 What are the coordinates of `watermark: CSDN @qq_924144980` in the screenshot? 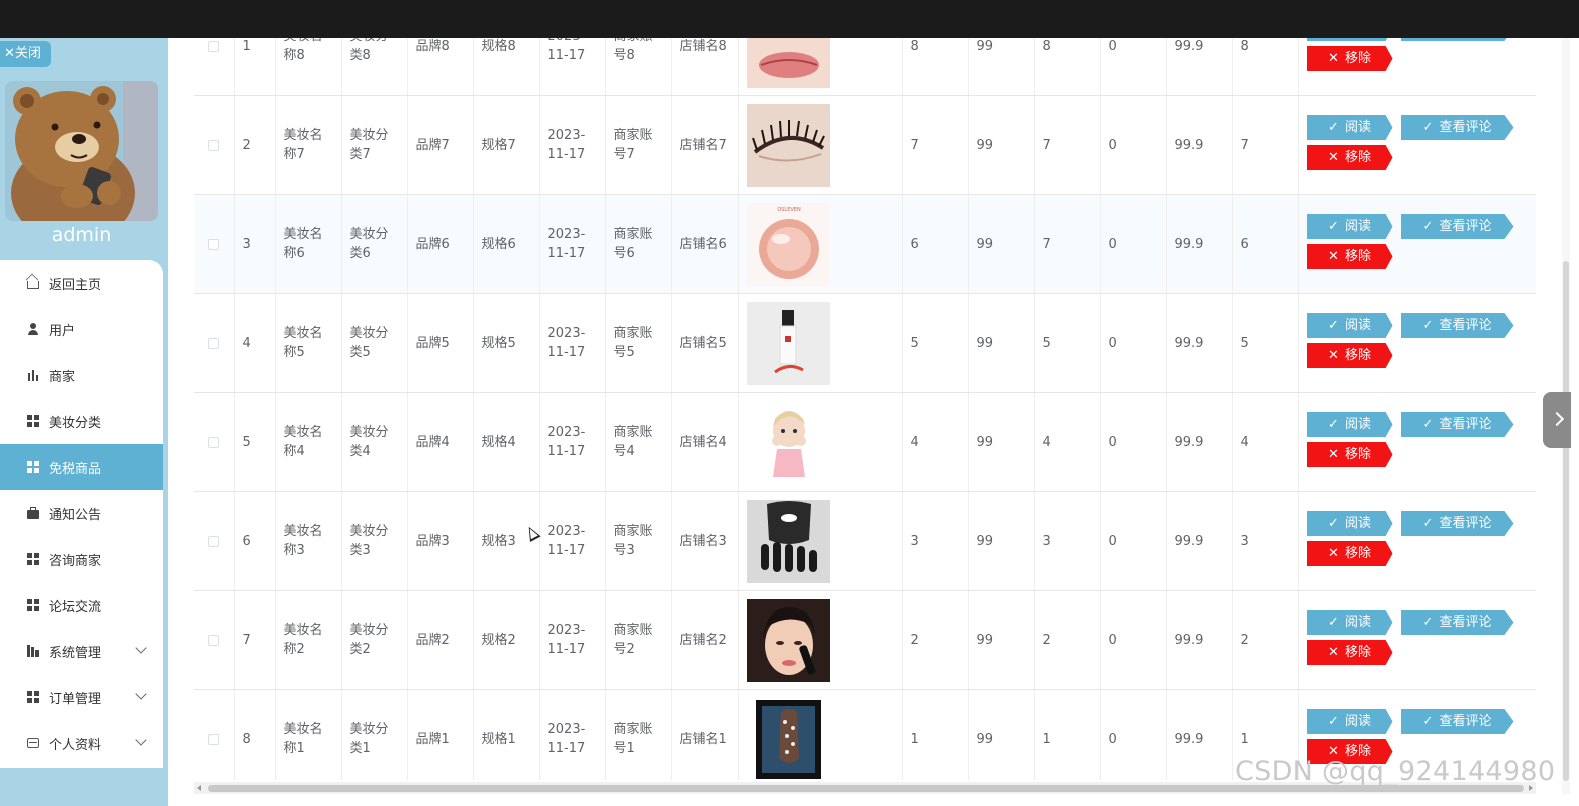 It's located at (1395, 771).